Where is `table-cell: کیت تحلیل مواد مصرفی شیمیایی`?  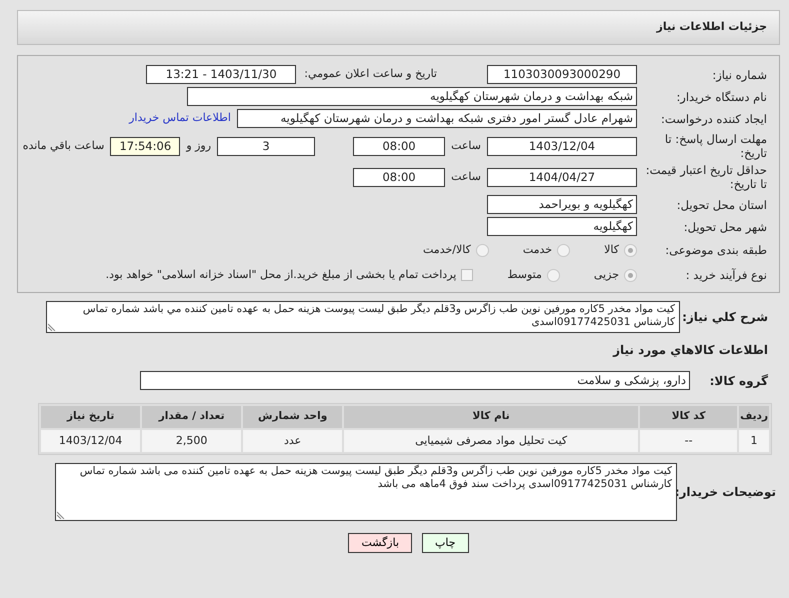
table-cell: کیت تحلیل مواد مصرفی شیمیایی is located at coordinates (491, 441).